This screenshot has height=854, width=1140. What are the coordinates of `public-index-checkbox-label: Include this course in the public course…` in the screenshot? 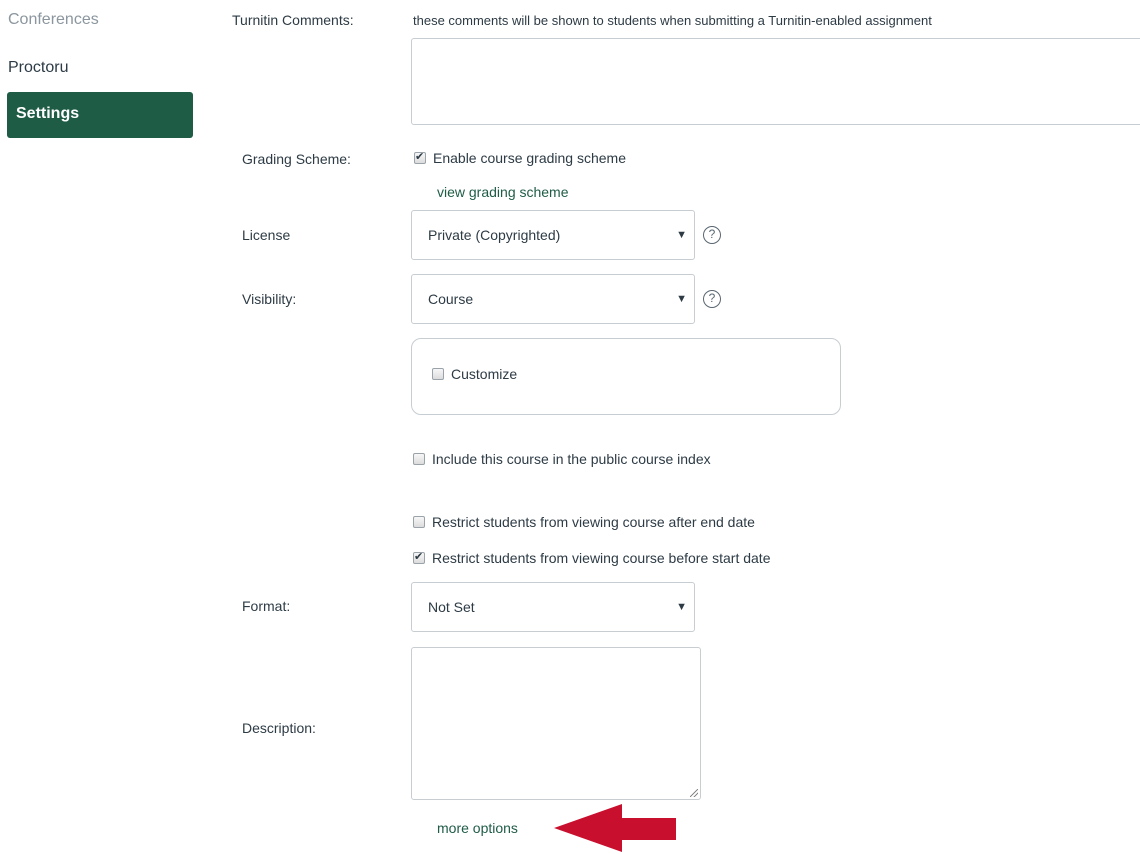 It's located at (571, 459).